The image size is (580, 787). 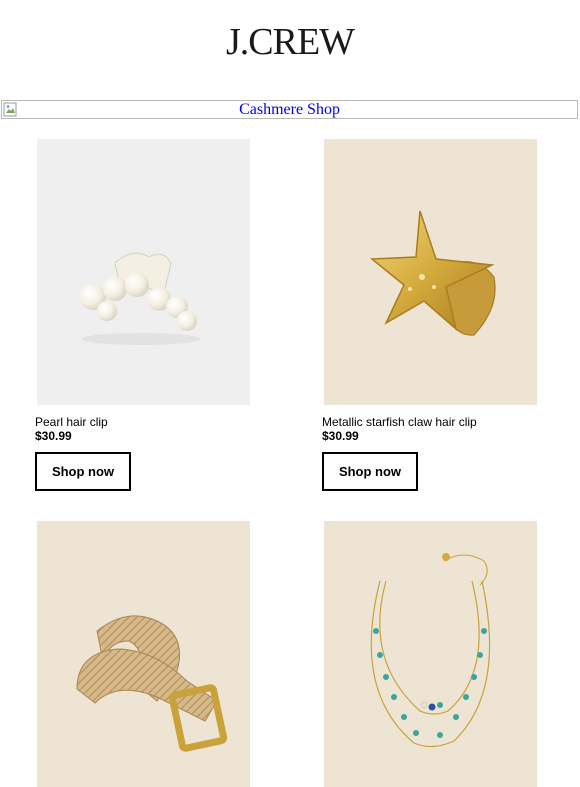 I want to click on cashmere-shop-link: Cashmere Shop, so click(x=289, y=109).